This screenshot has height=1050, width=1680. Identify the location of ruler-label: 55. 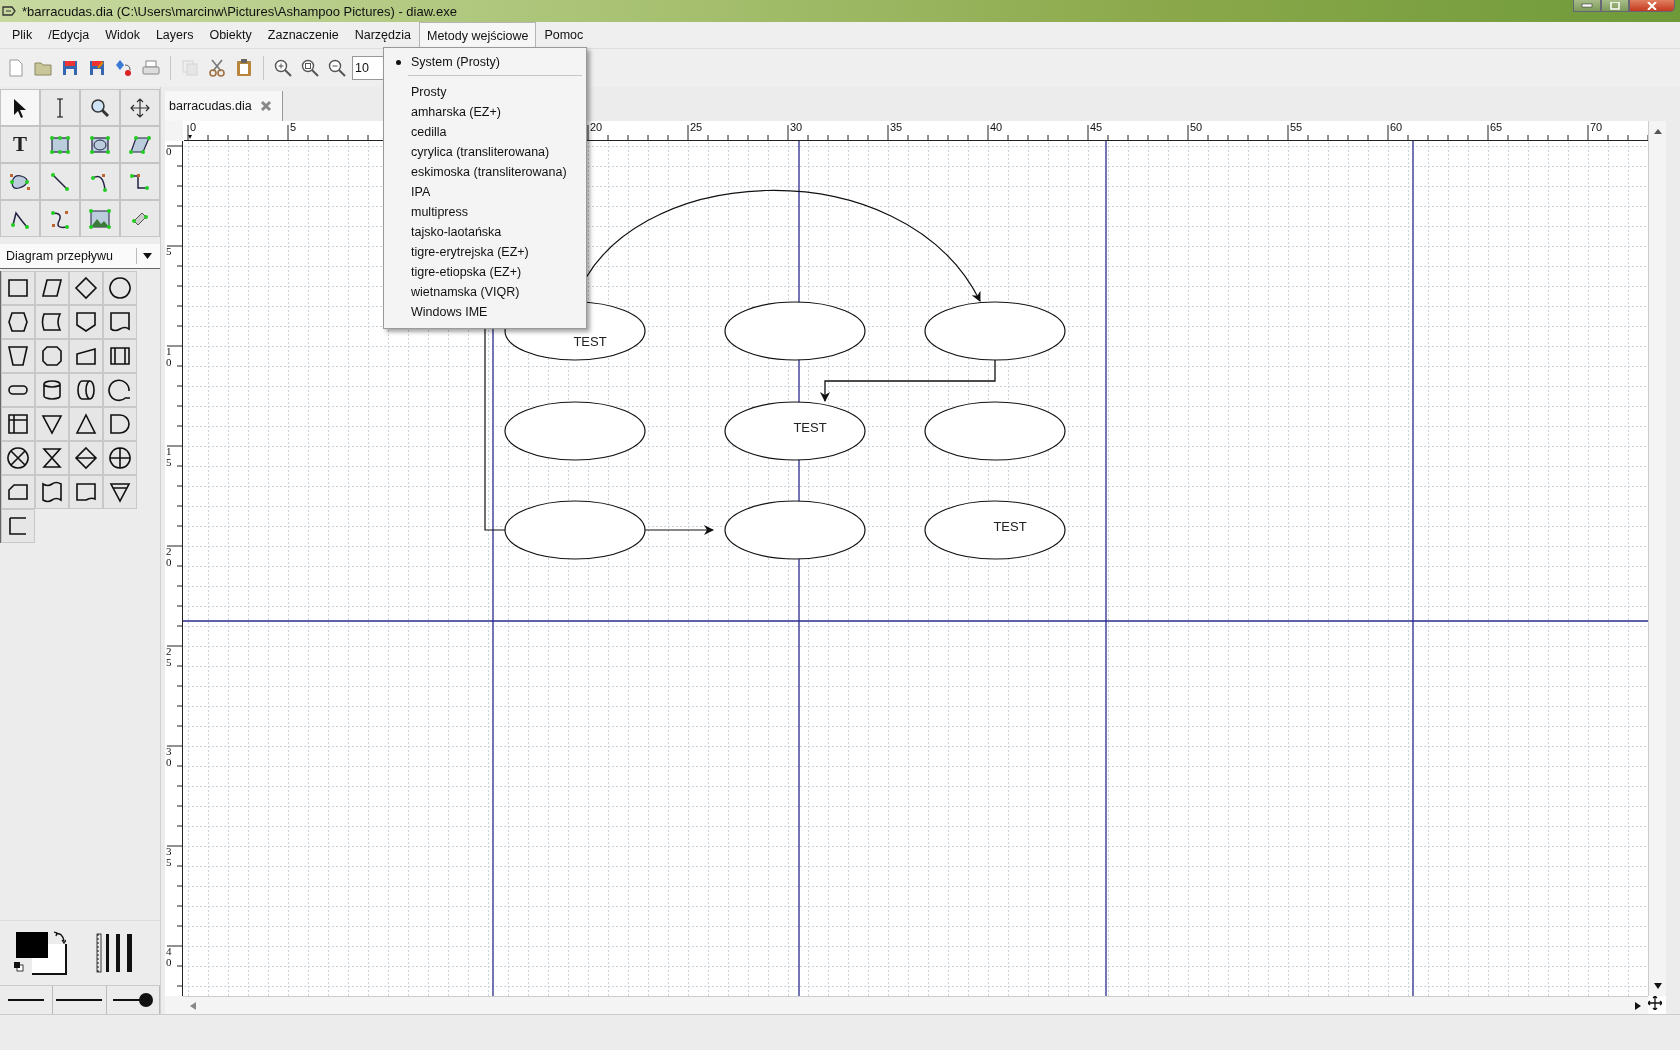
(1296, 127).